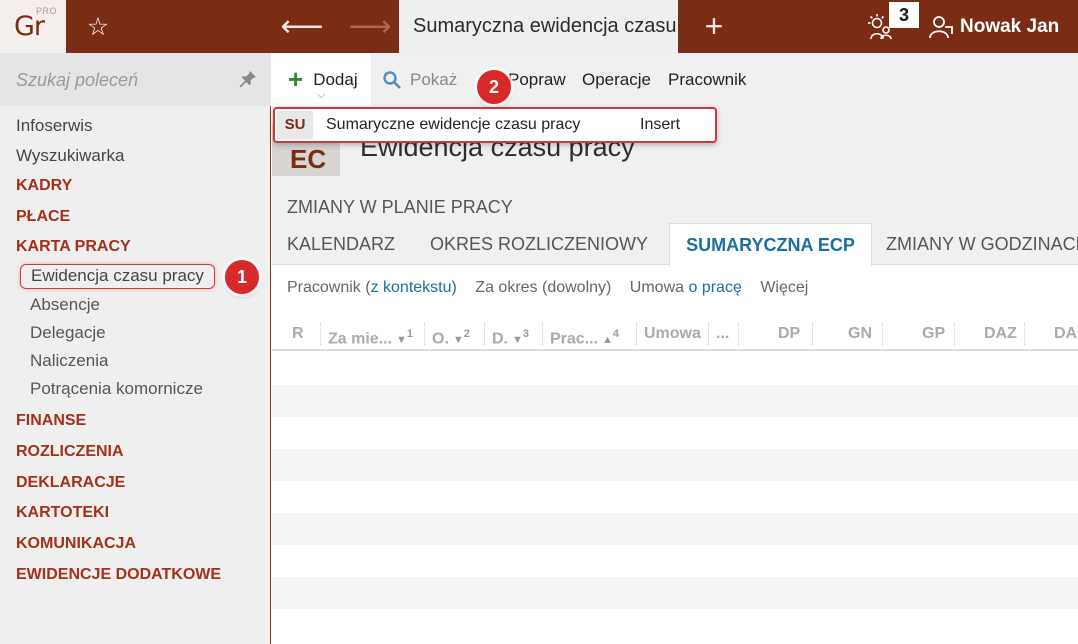 The image size is (1078, 644). Describe the element at coordinates (494, 87) in the screenshot. I see `step-marker-2: 2` at that location.